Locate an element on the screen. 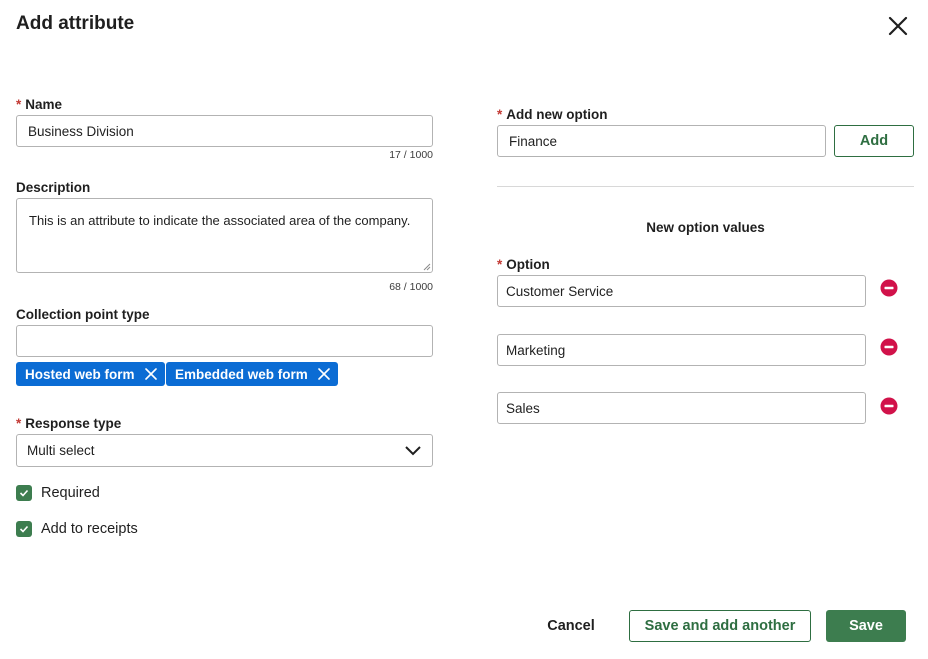 Image resolution: width=928 pixels, height=659 pixels. name-label: * Name is located at coordinates (39, 104).